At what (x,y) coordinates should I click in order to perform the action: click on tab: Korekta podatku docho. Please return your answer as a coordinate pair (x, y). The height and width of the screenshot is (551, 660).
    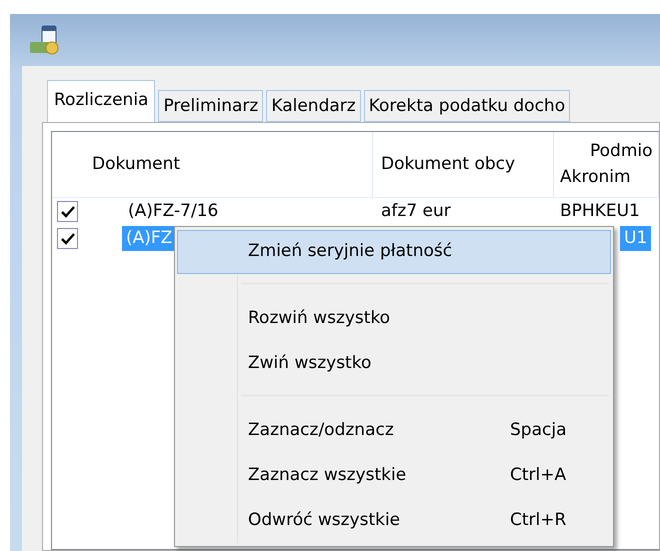
    Looking at the image, I should click on (467, 106).